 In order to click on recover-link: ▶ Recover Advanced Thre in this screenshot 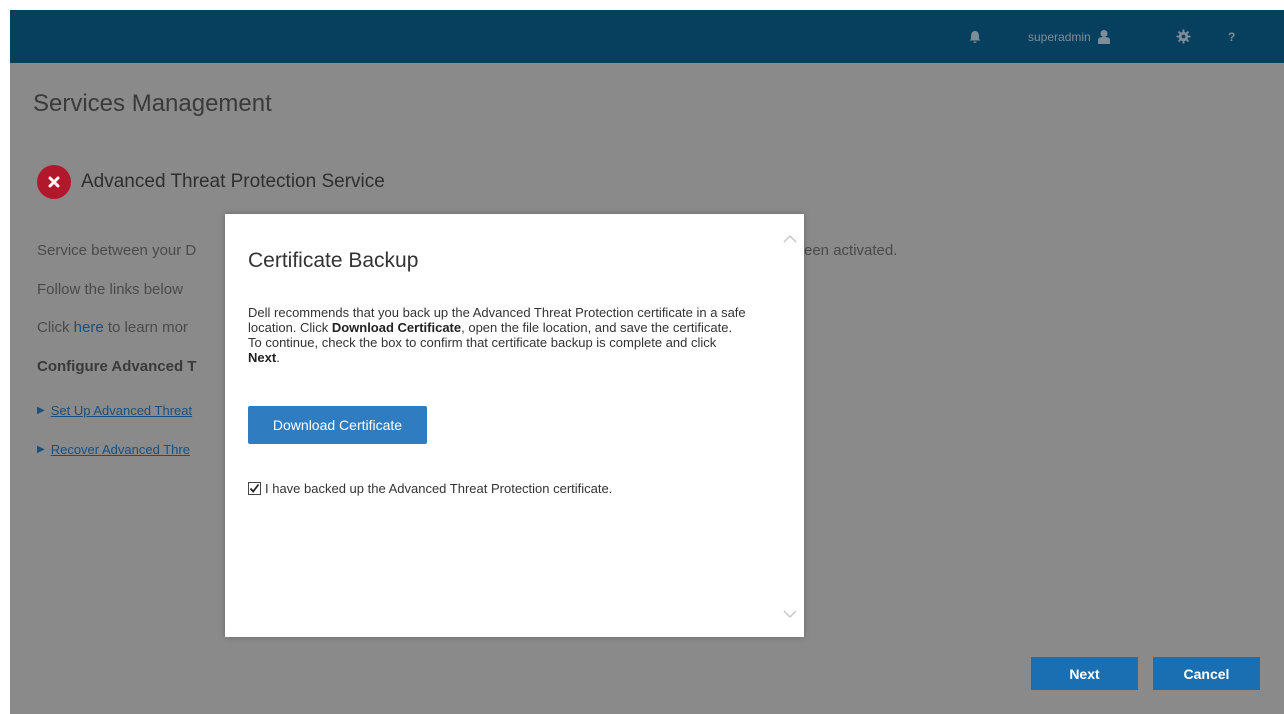, I will do `click(113, 449)`.